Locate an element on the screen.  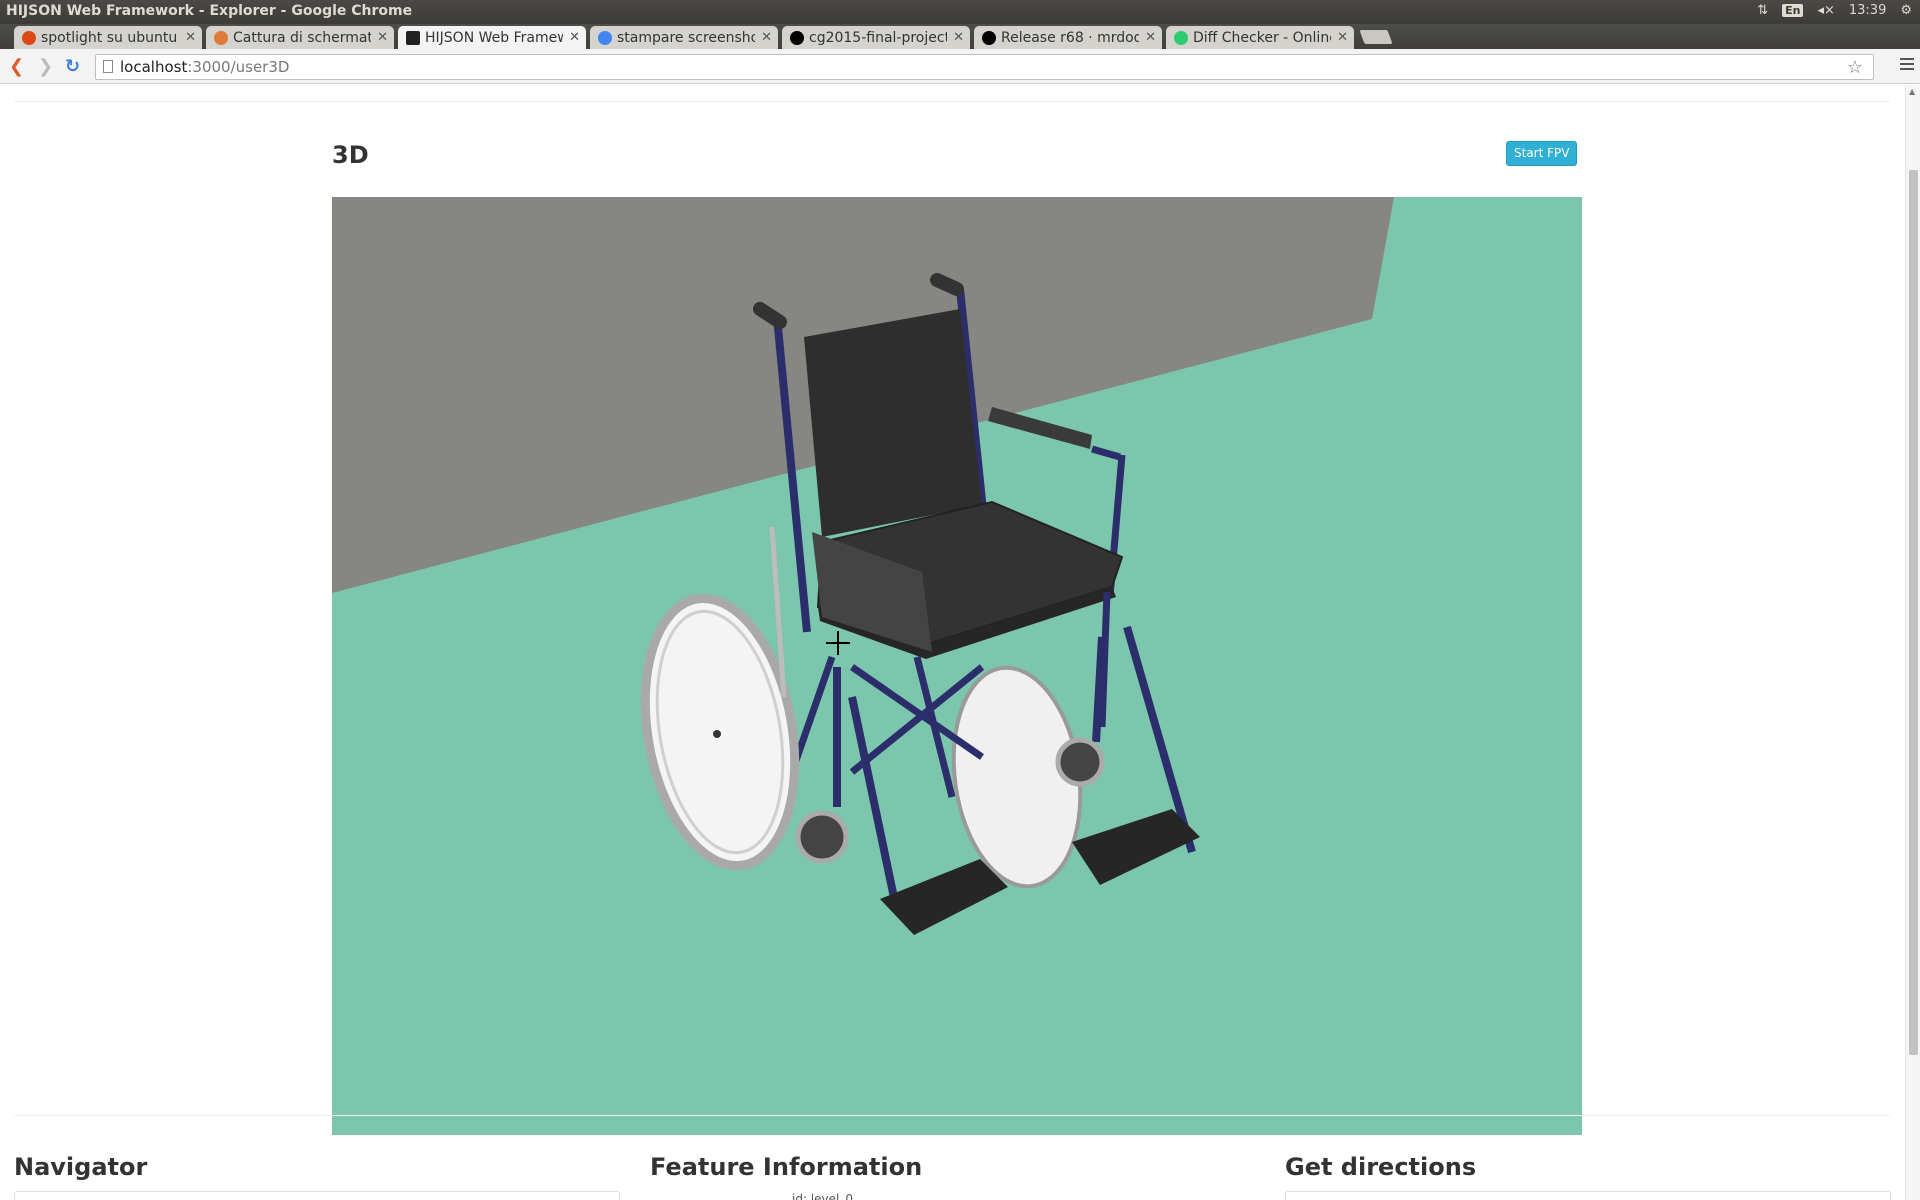
tab-label: Cattura di schermata is located at coordinates (302, 37).